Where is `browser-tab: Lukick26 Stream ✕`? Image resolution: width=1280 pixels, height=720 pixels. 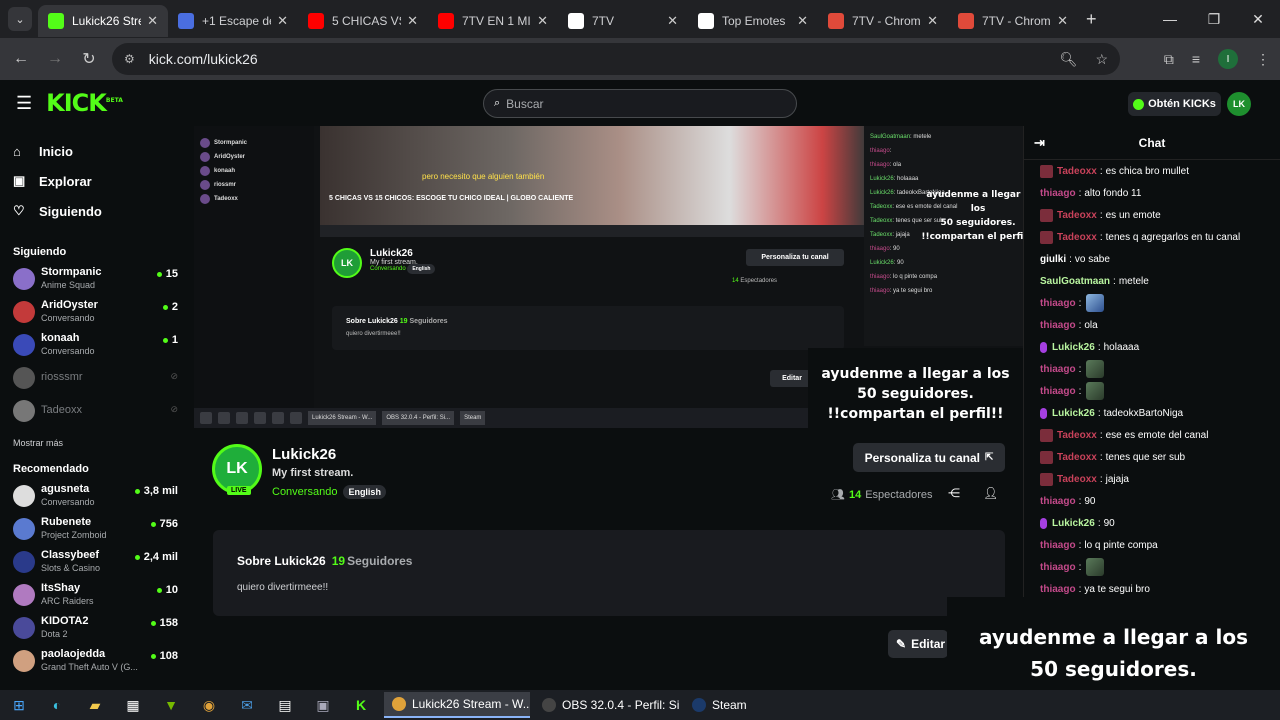
browser-tab: Lukick26 Stream ✕ is located at coordinates (103, 21).